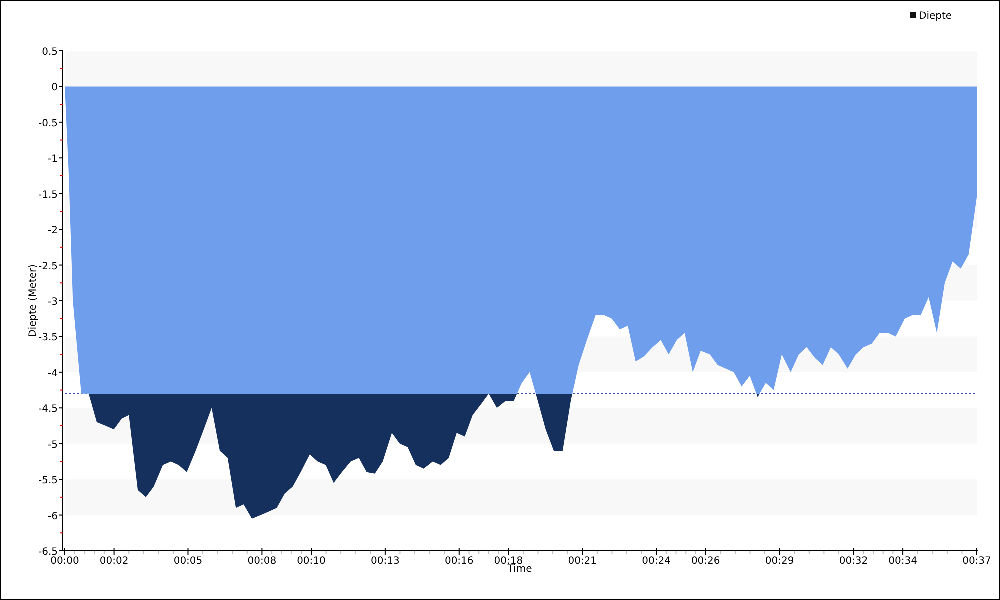 The width and height of the screenshot is (1000, 600). What do you see at coordinates (114, 561) in the screenshot?
I see `x-tick-label: 00:02` at bounding box center [114, 561].